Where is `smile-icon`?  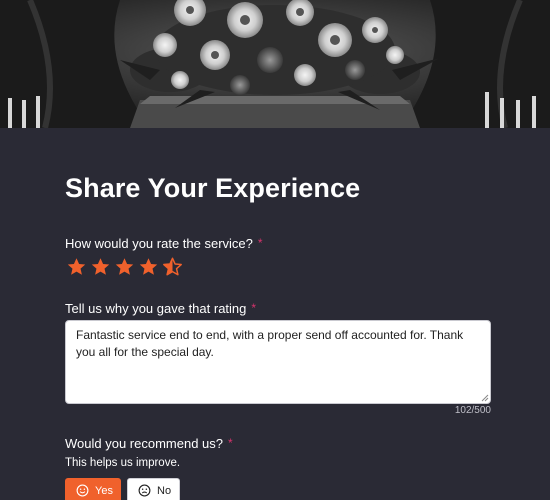
smile-icon is located at coordinates (82, 490).